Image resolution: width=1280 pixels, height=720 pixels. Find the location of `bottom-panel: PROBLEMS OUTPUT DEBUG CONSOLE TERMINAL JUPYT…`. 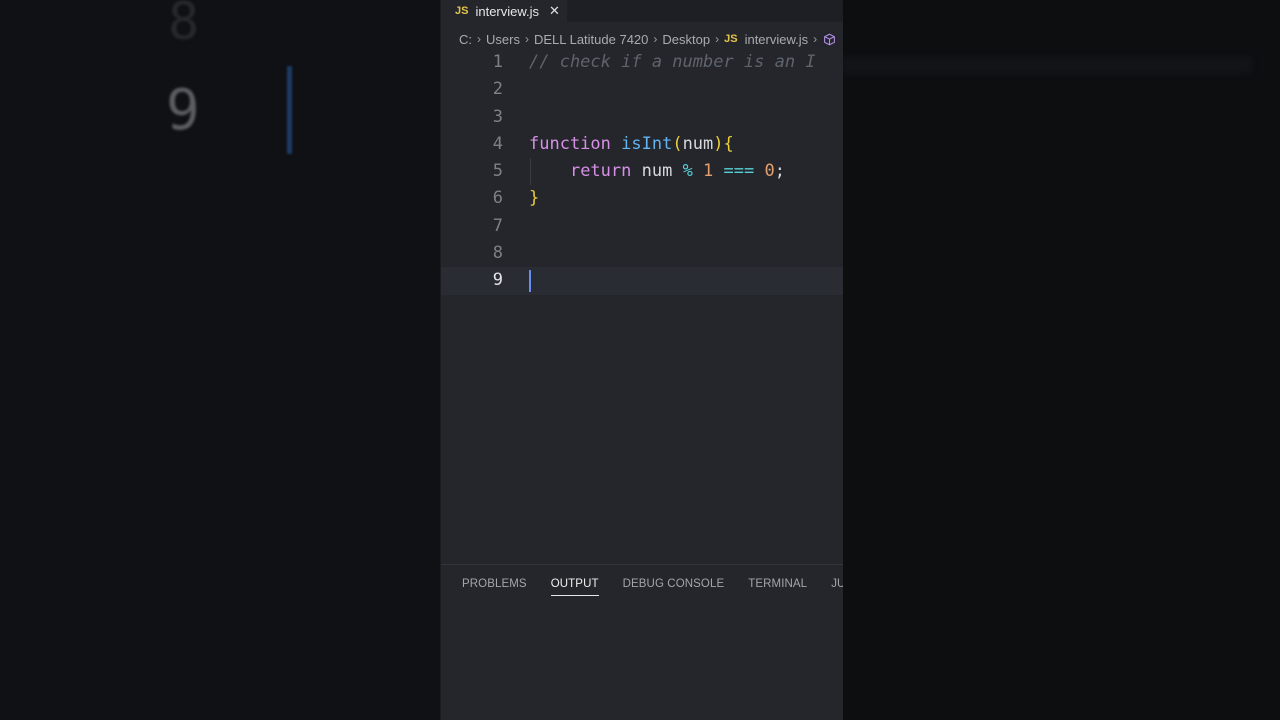

bottom-panel: PROBLEMS OUTPUT DEBUG CONSOLE TERMINAL JUPYT… is located at coordinates (642, 642).